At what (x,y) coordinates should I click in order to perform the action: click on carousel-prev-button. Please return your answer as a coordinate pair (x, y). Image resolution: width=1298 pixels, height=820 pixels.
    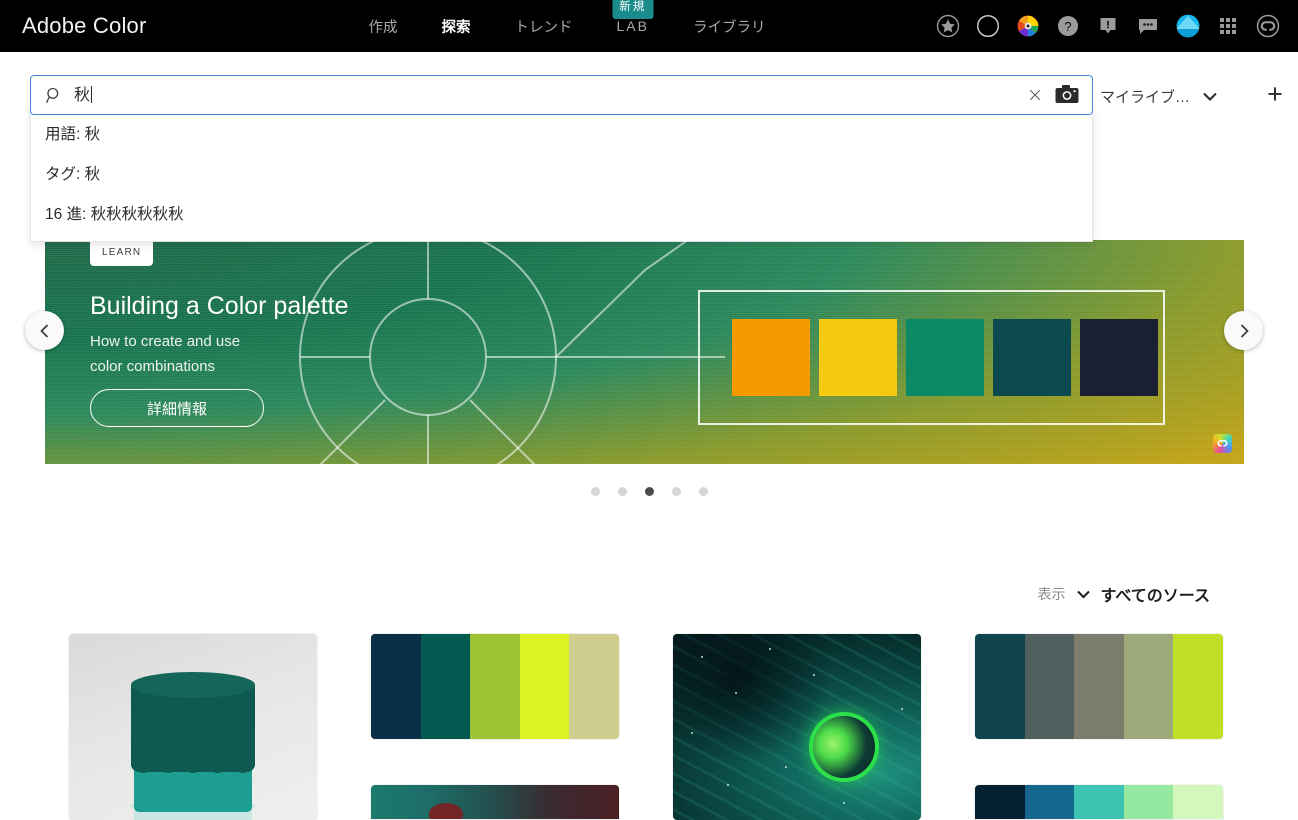
    Looking at the image, I should click on (44, 330).